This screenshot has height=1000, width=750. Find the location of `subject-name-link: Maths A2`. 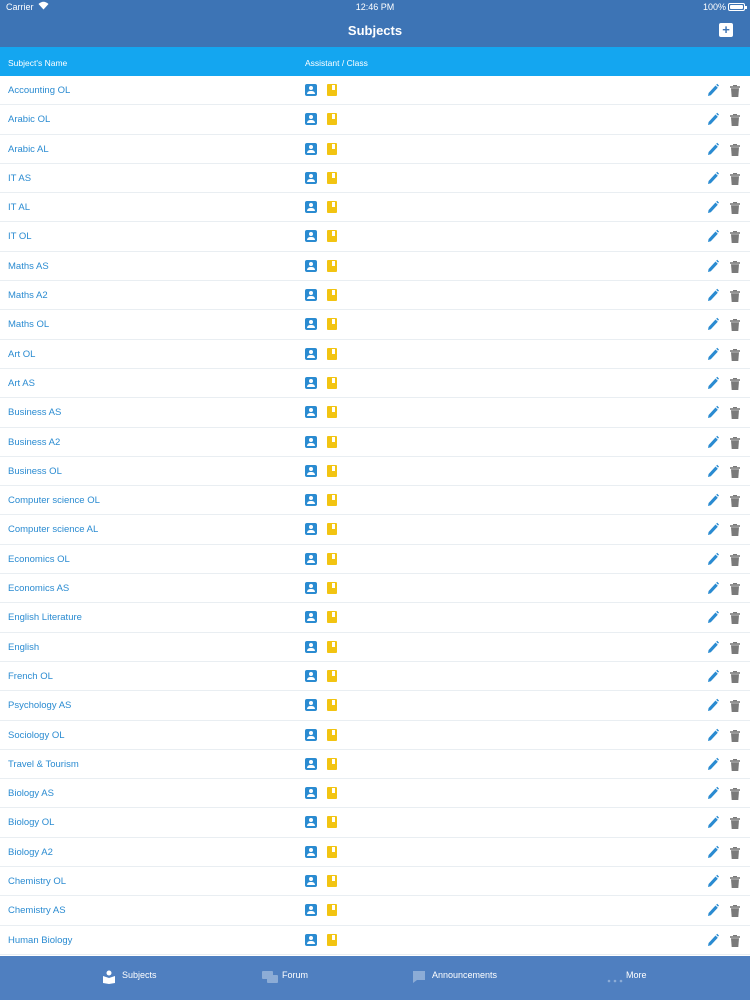

subject-name-link: Maths A2 is located at coordinates (28, 295).